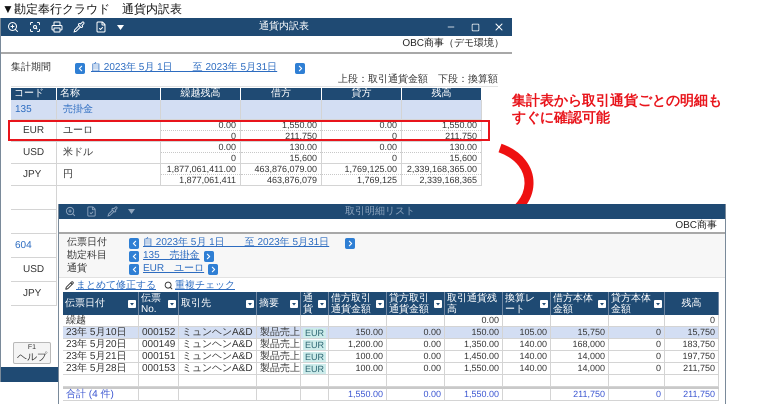  Describe the element at coordinates (692, 303) in the screenshot. I see `column-header: 残高` at that location.